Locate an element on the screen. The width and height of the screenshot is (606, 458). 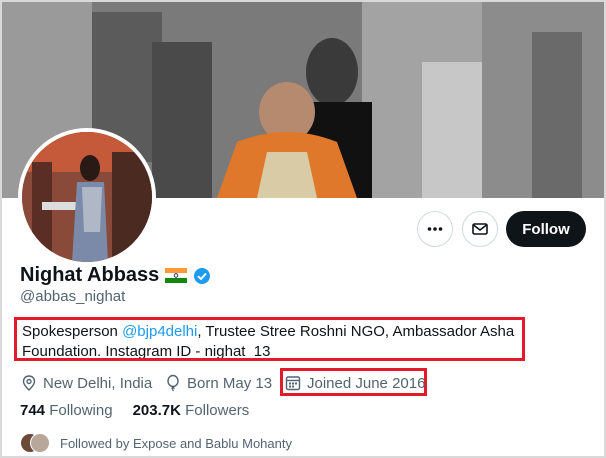
name-row: Nighat Abbass is located at coordinates (115, 275).